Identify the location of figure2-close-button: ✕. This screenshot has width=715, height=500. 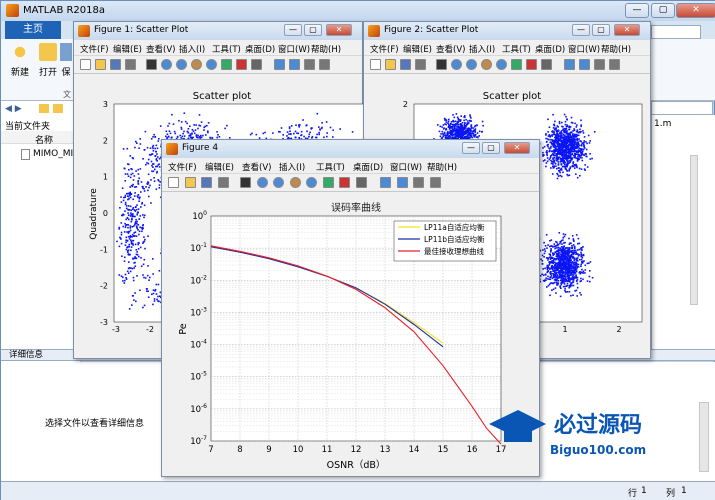
(627, 30).